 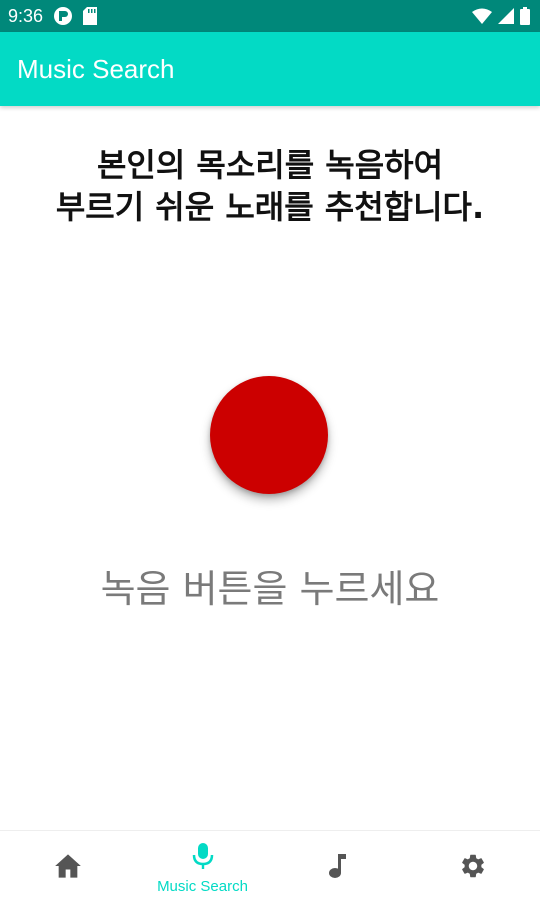 I want to click on headline-line-1: 본인의 목소리를 녹음하여, so click(x=270, y=165).